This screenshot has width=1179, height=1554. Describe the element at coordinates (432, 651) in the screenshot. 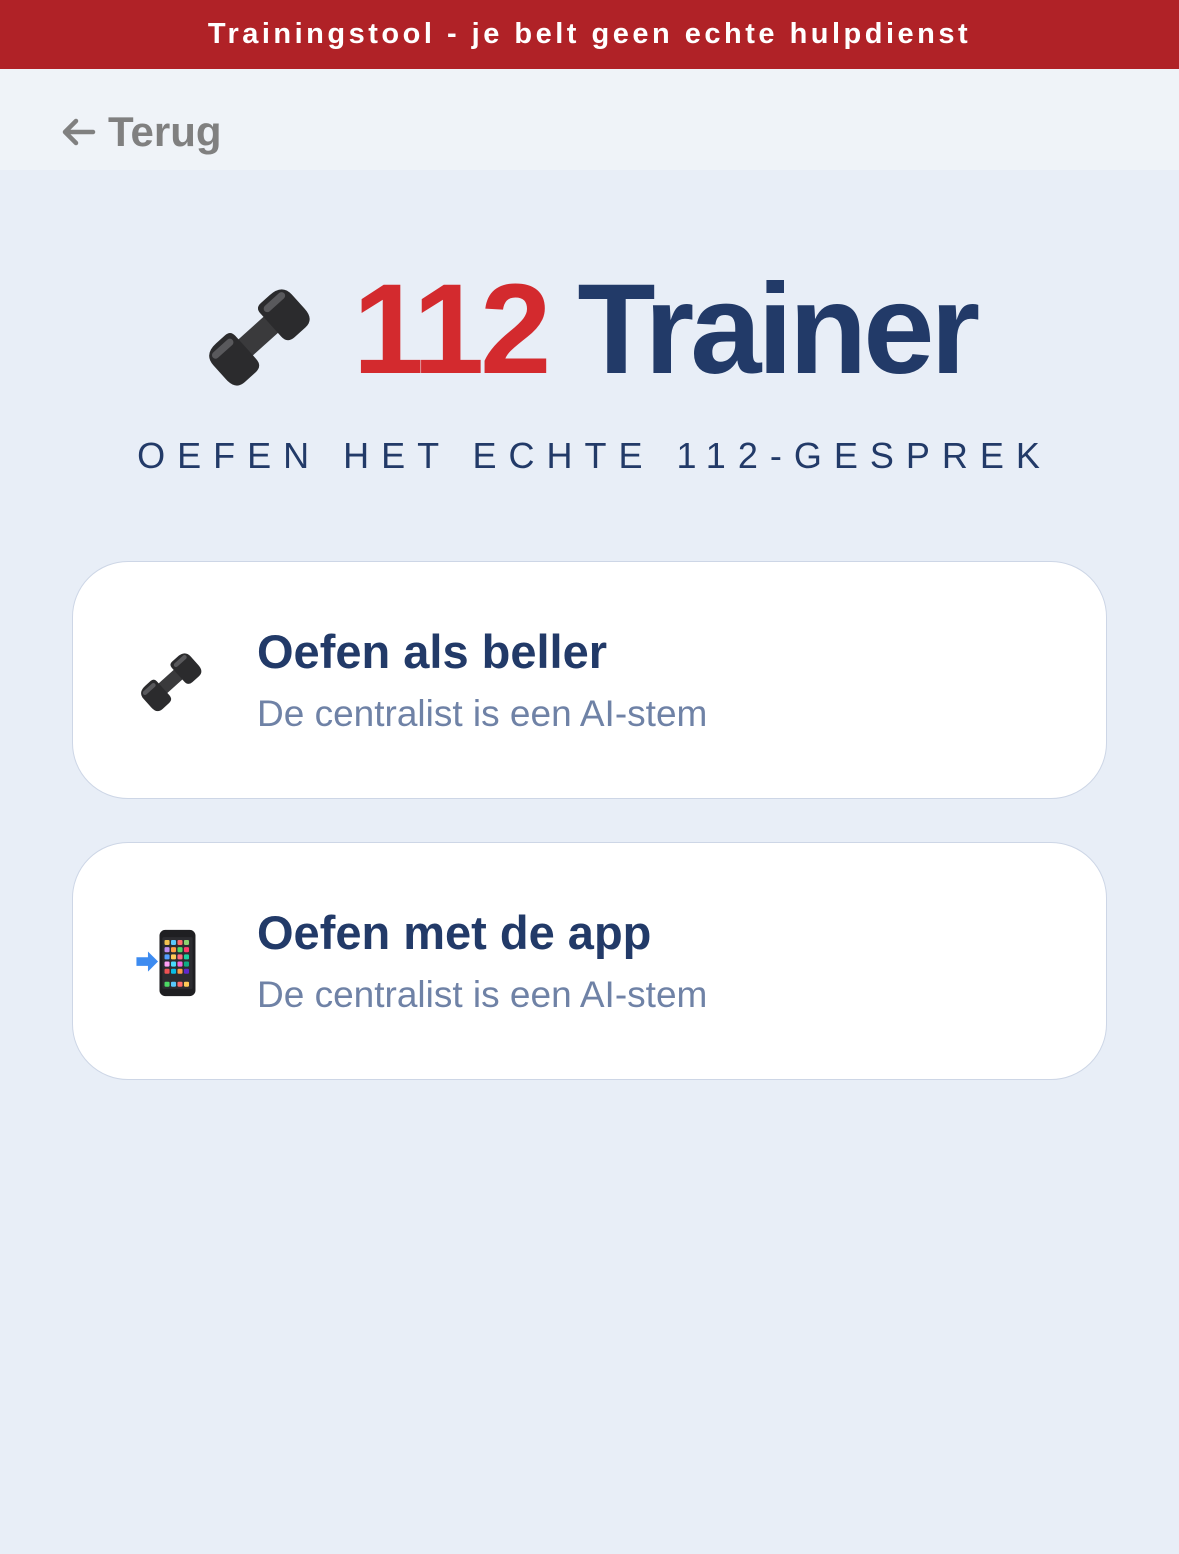

I see `option-title: Oefen als beller` at that location.